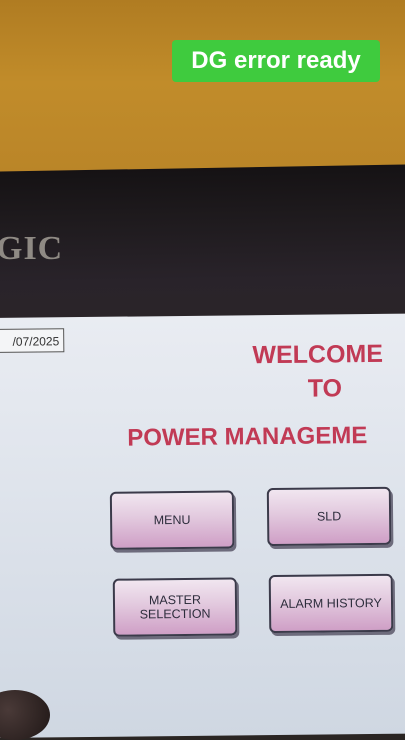 Image resolution: width=405 pixels, height=740 pixels. What do you see at coordinates (325, 388) in the screenshot?
I see `welcome-to: TO` at bounding box center [325, 388].